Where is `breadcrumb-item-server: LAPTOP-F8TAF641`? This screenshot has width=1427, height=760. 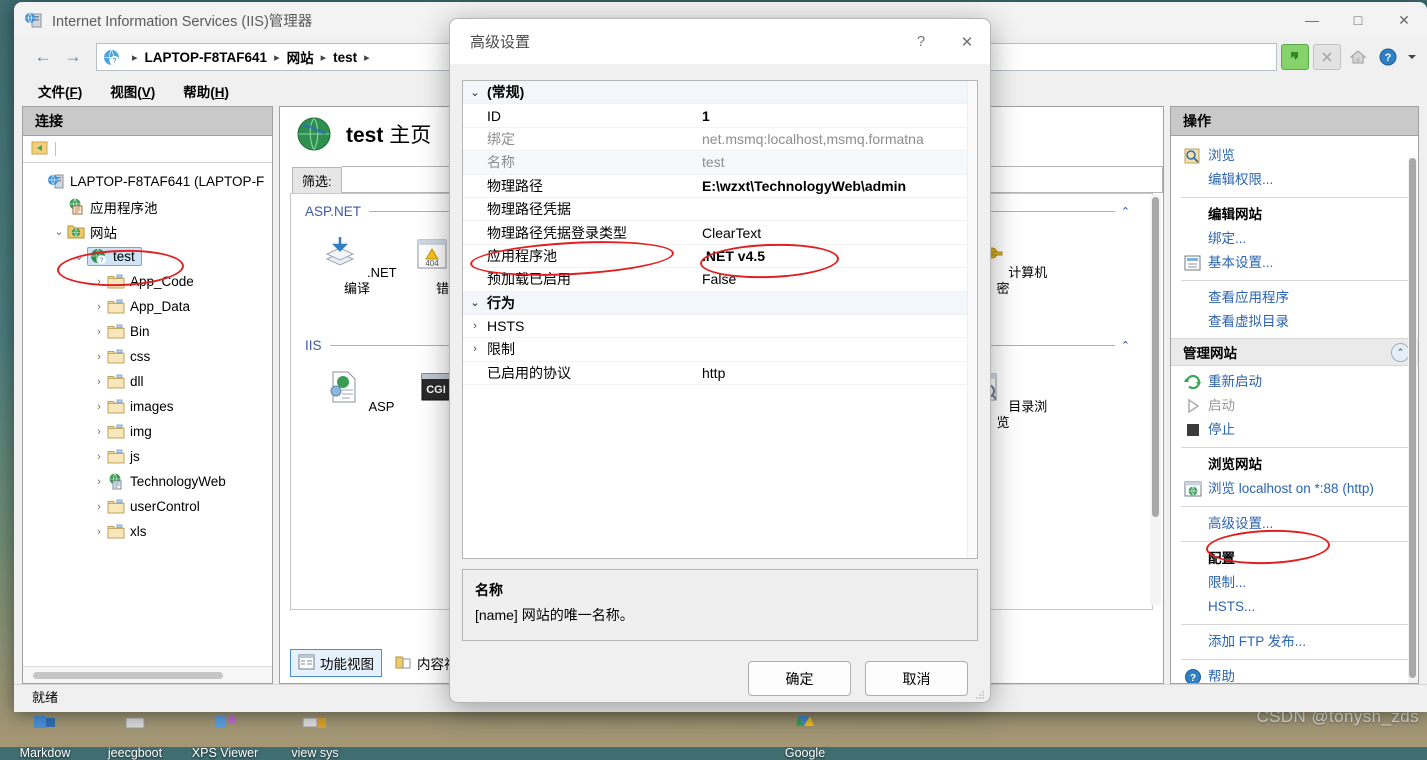
breadcrumb-item-server: LAPTOP-F8TAF641 is located at coordinates (206, 57).